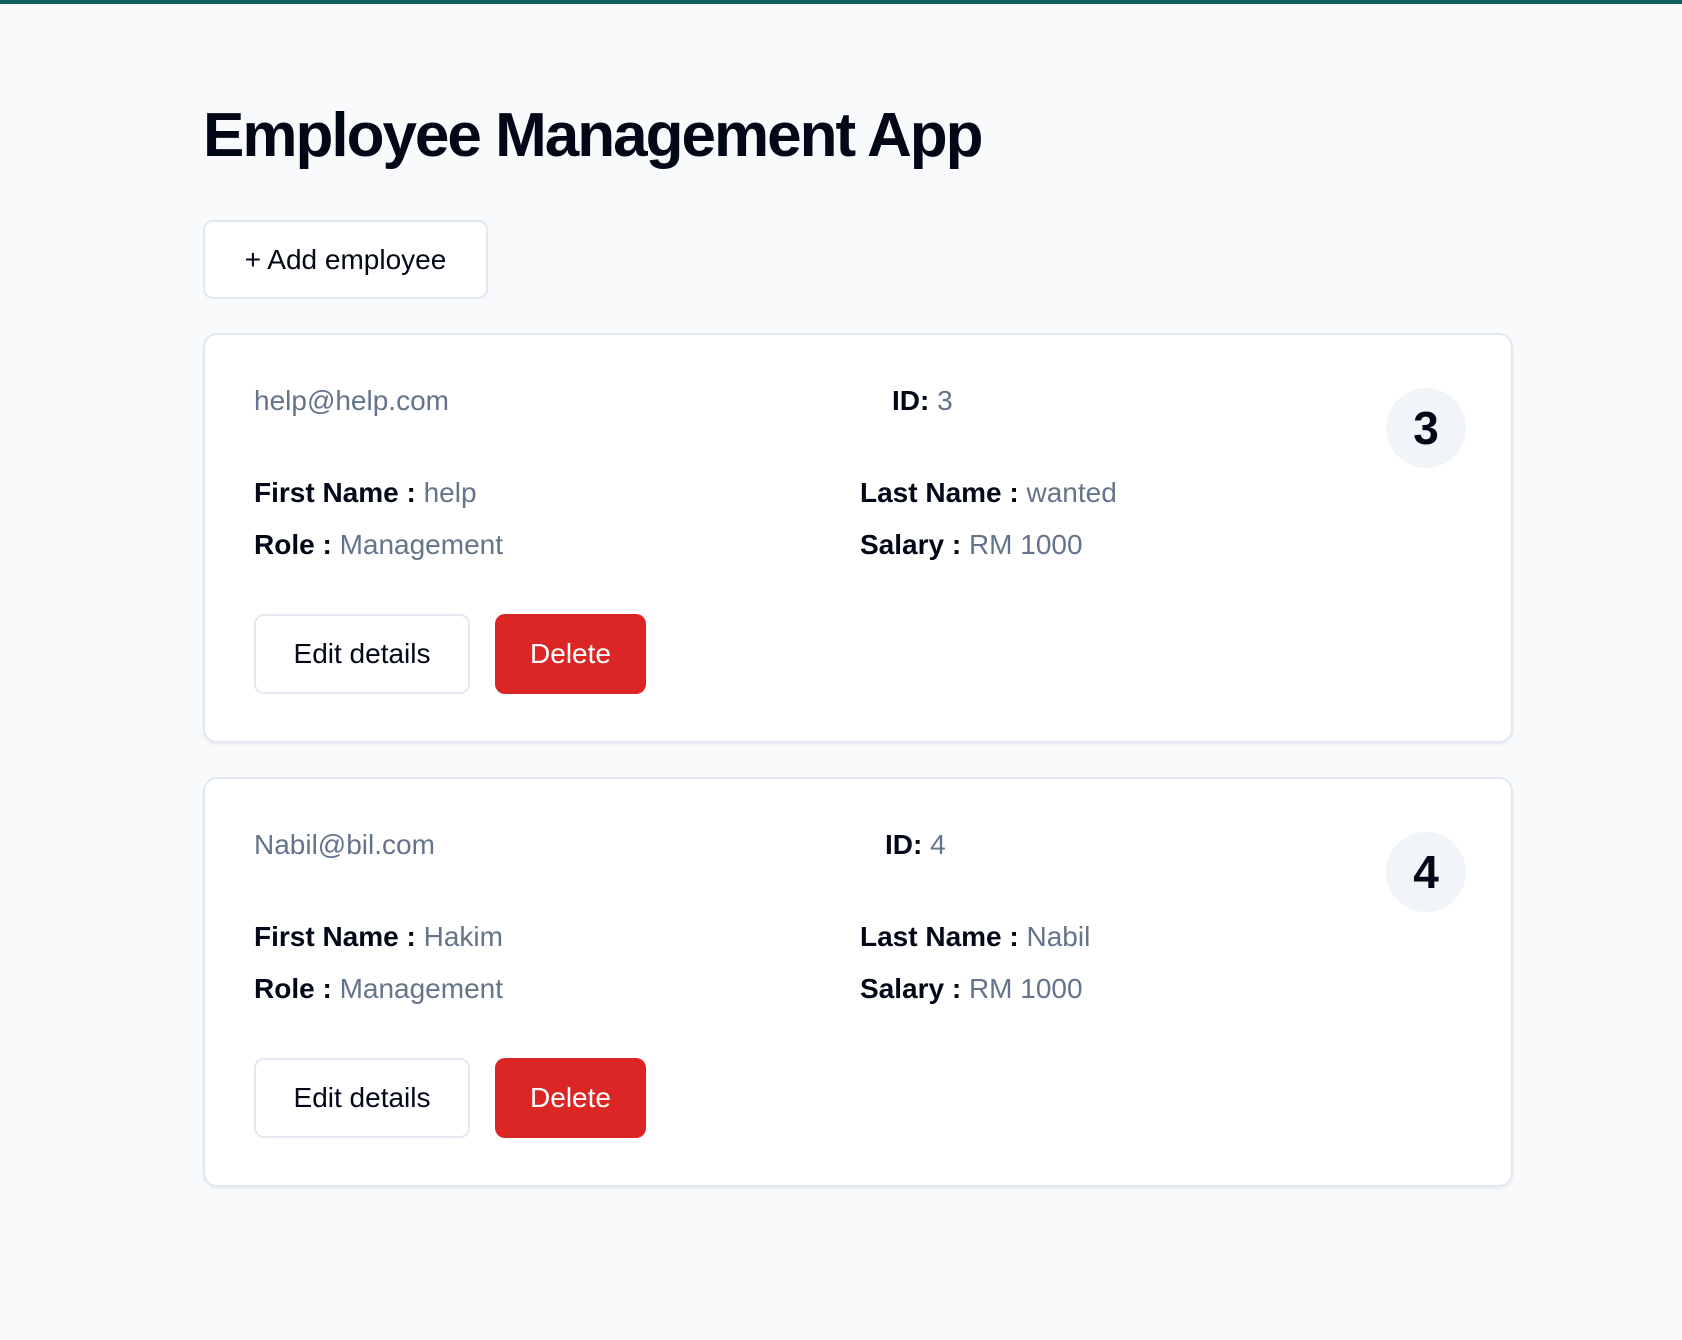 The width and height of the screenshot is (1682, 1340). Describe the element at coordinates (351, 400) in the screenshot. I see `employee-email: help@help.com` at that location.